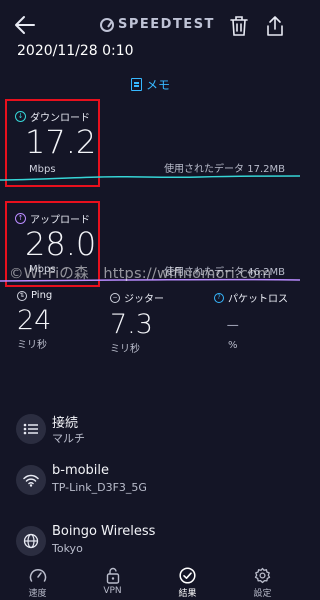 The width and height of the screenshot is (320, 600). I want to click on back-arrow-icon, so click(25, 25).